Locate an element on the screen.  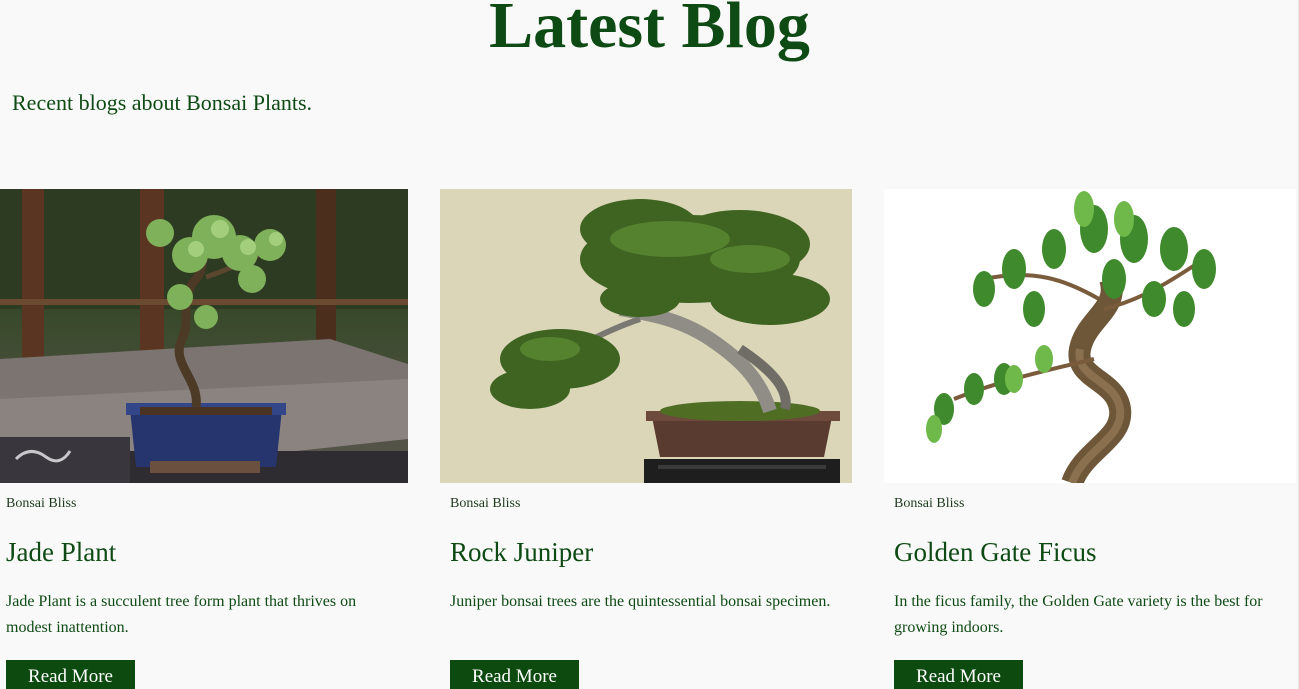
page-title: Latest Blog is located at coordinates (649, 31).